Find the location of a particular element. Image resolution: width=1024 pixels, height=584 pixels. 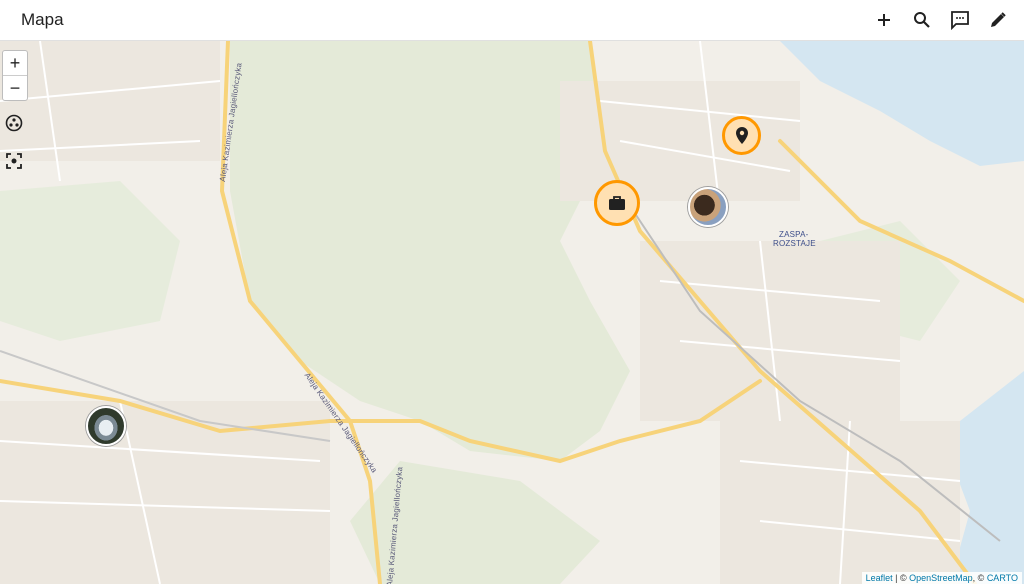

app-bar: Mapa is located at coordinates (512, 20).